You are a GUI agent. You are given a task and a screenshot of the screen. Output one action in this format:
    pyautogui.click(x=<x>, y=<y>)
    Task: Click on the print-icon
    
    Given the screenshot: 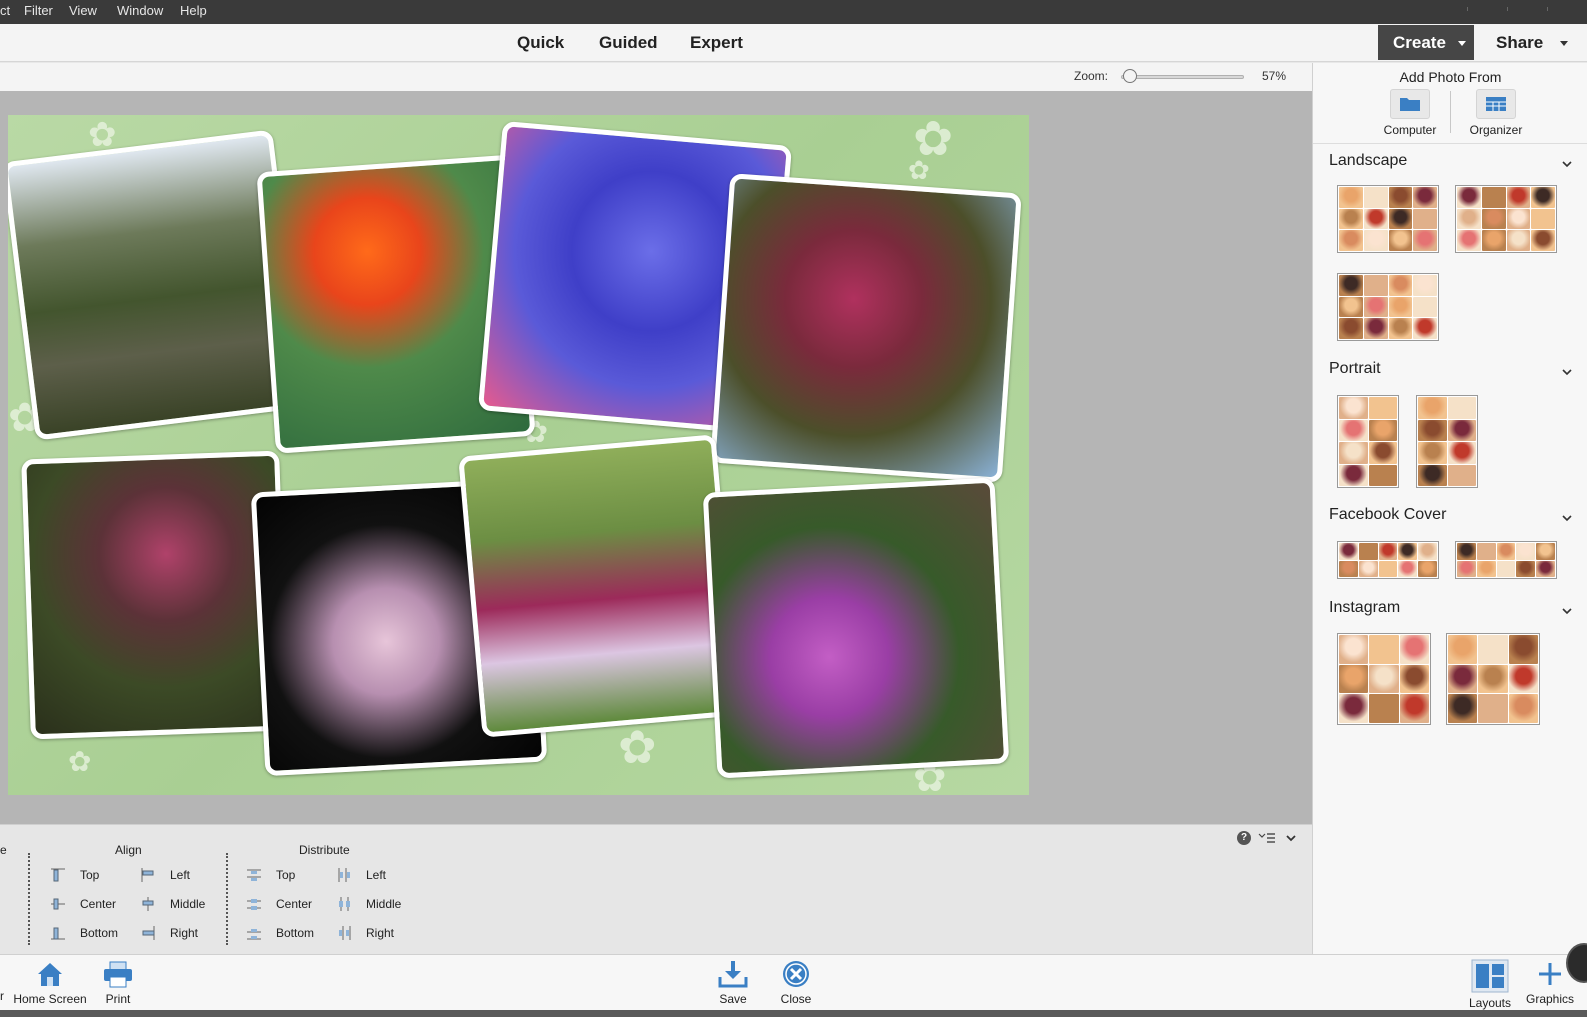 What is the action you would take?
    pyautogui.click(x=118, y=974)
    